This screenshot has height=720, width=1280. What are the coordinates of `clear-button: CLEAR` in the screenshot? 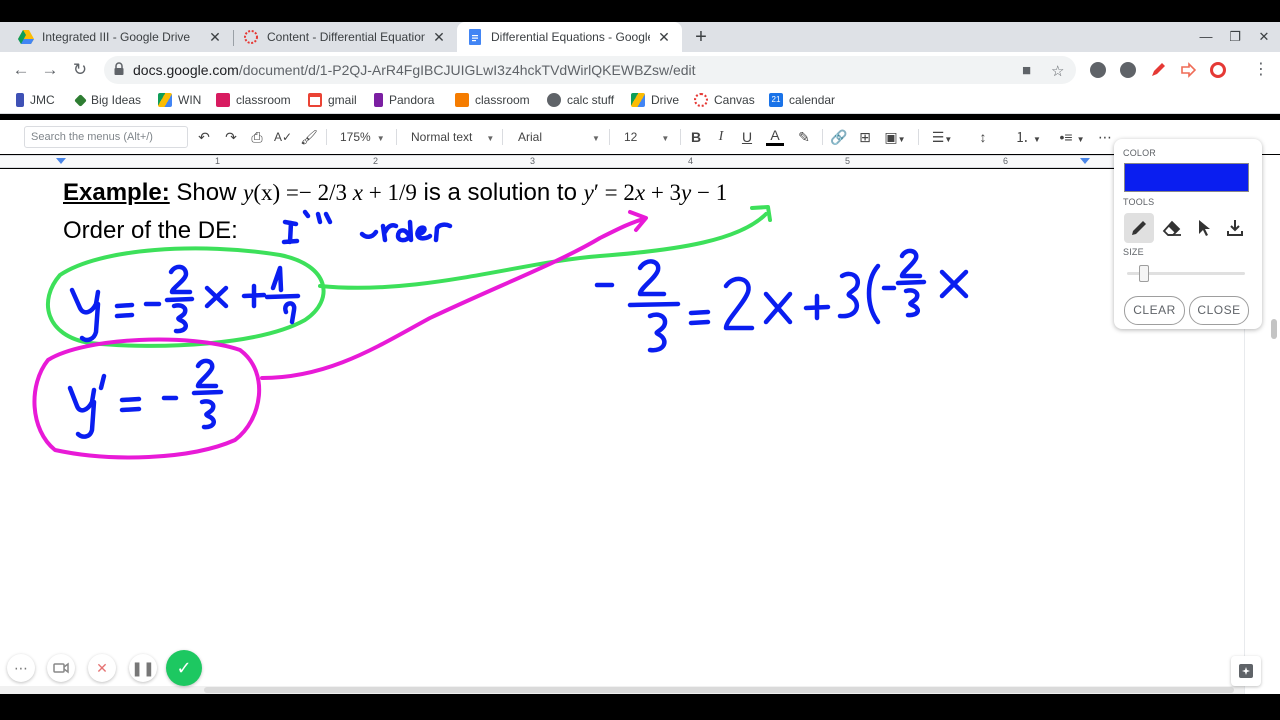 It's located at (1154, 310).